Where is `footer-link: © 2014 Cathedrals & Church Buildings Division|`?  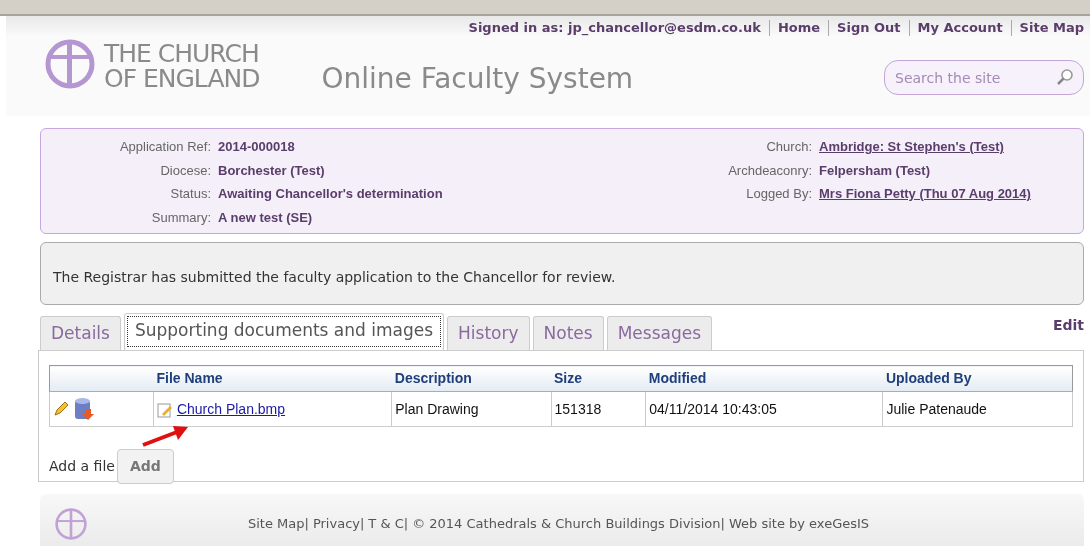
footer-link: © 2014 Cathedrals & Church Buildings Division| is located at coordinates (568, 524).